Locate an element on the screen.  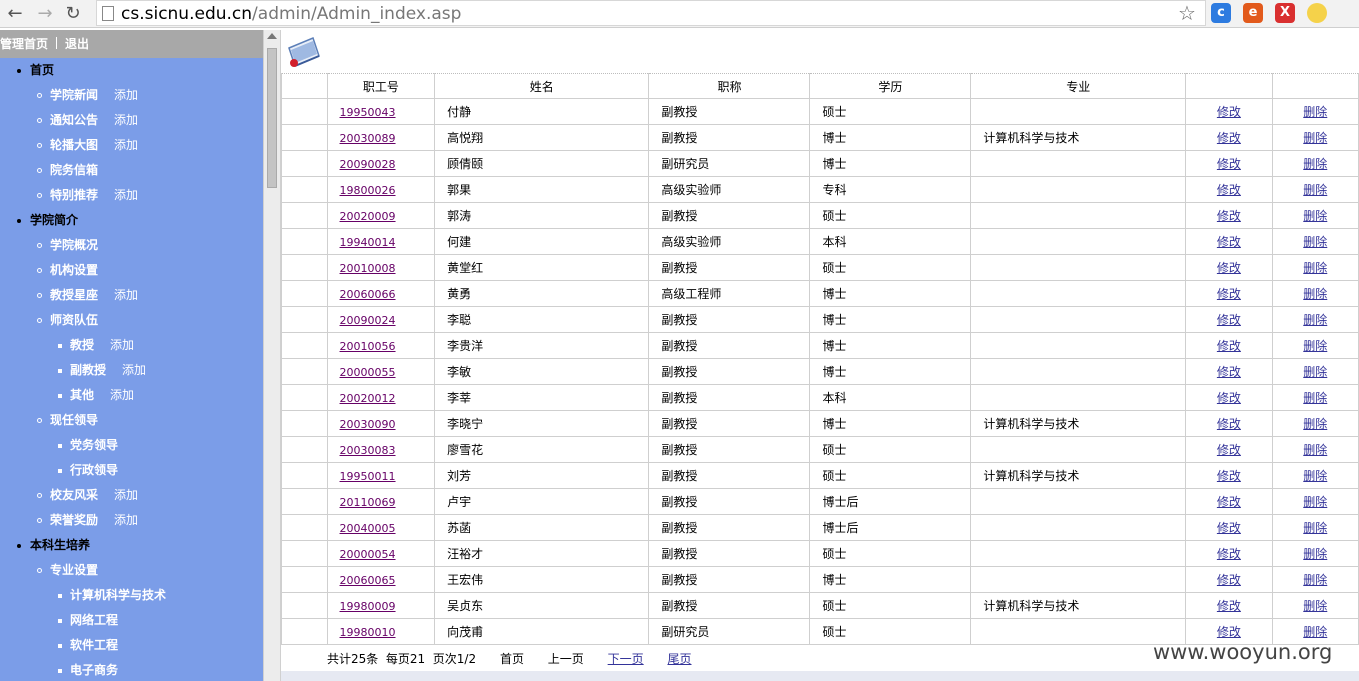
sidebar-item: 教授星座 添加 is located at coordinates (131, 295).